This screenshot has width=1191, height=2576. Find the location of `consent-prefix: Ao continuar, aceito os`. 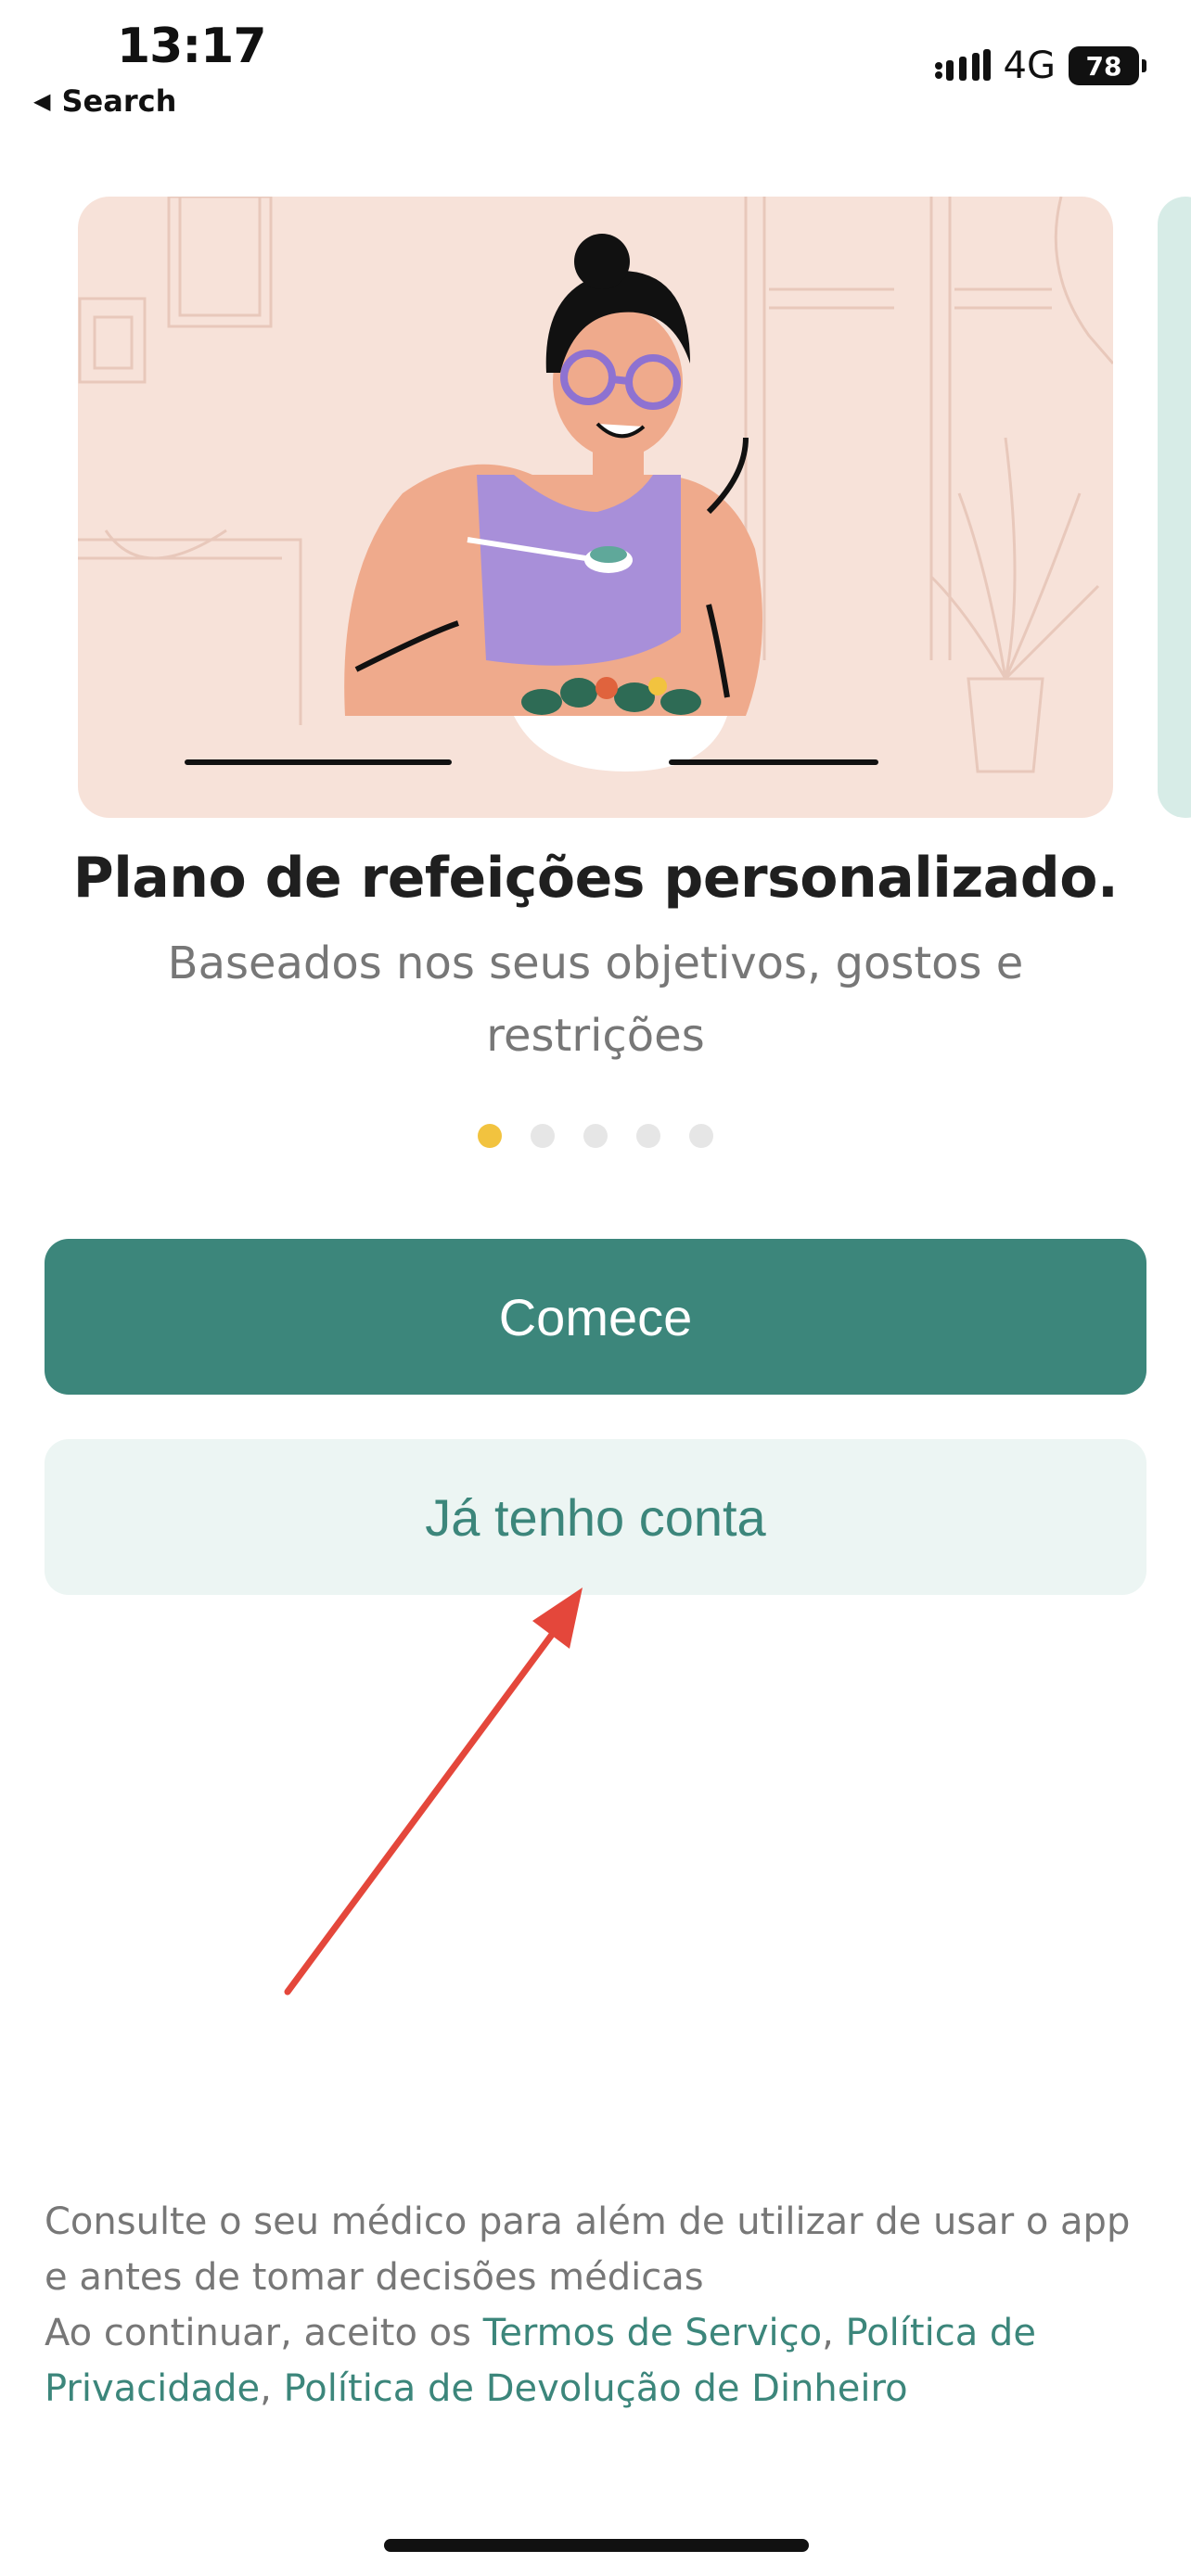

consent-prefix: Ao continuar, aceito os is located at coordinates (264, 2333).